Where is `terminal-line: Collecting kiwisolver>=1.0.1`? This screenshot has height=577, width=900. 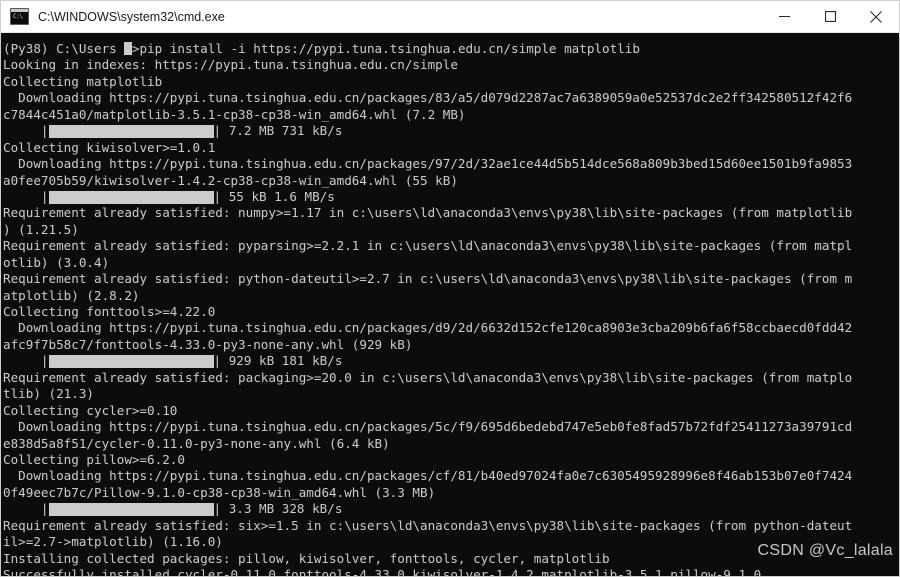
terminal-line: Collecting kiwisolver>=1.0.1 is located at coordinates (109, 147).